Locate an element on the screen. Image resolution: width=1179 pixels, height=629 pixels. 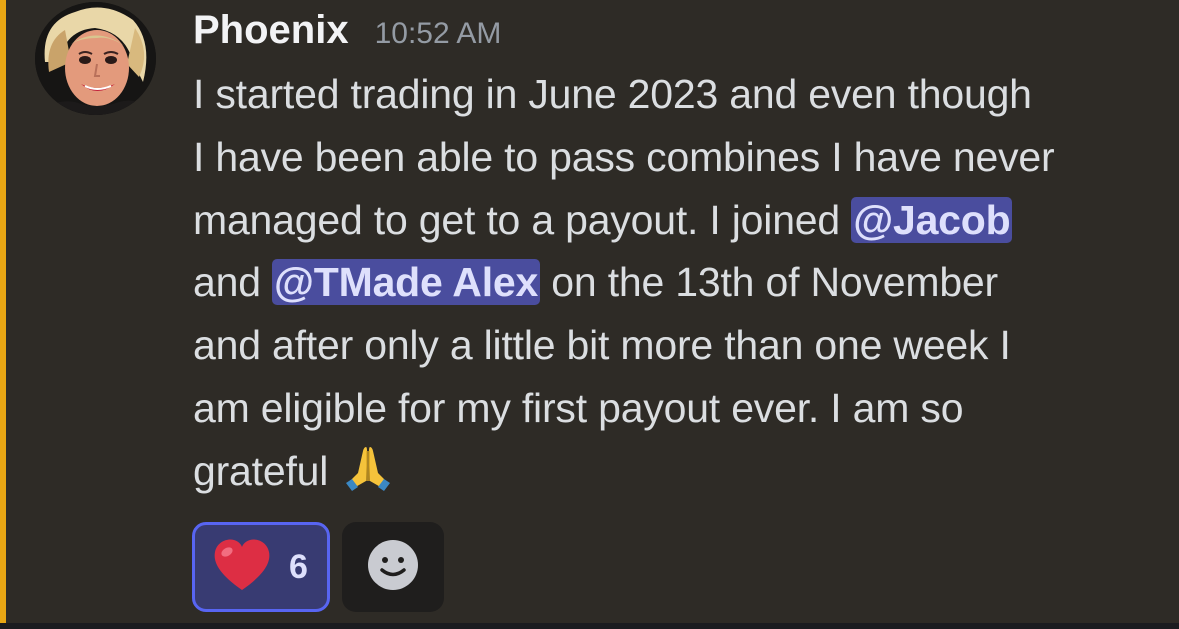
avatar is located at coordinates (95, 58).